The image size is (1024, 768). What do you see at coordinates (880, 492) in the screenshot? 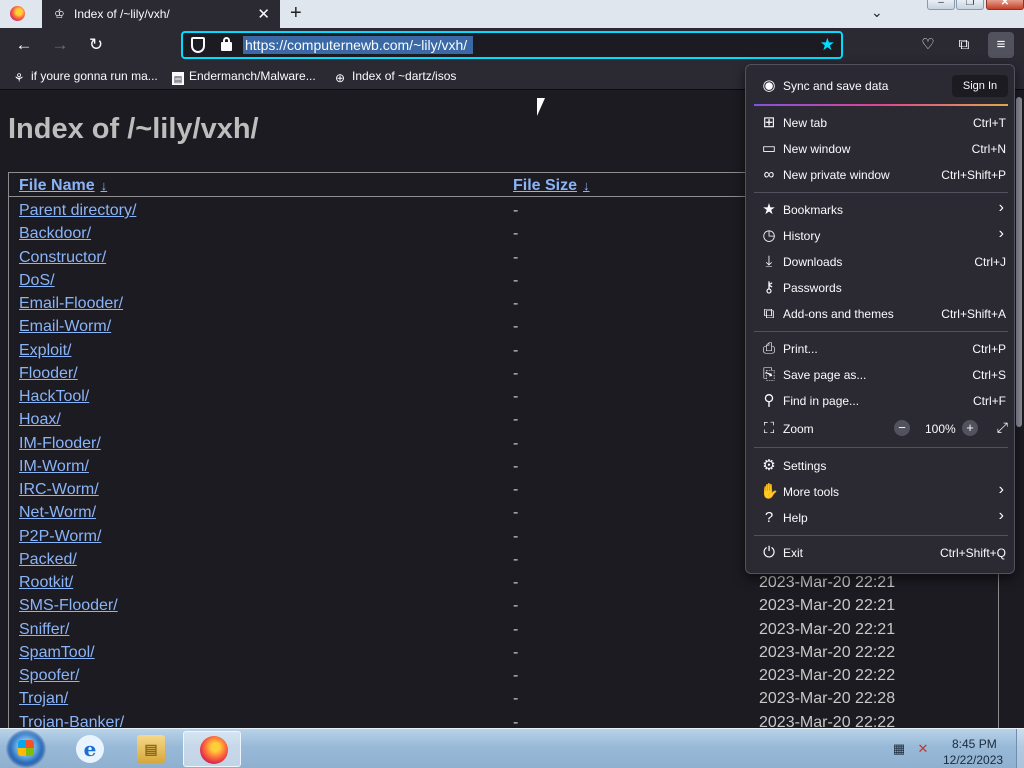
I see `menu-item-more-tools: ✋ More tools ›` at bounding box center [880, 492].